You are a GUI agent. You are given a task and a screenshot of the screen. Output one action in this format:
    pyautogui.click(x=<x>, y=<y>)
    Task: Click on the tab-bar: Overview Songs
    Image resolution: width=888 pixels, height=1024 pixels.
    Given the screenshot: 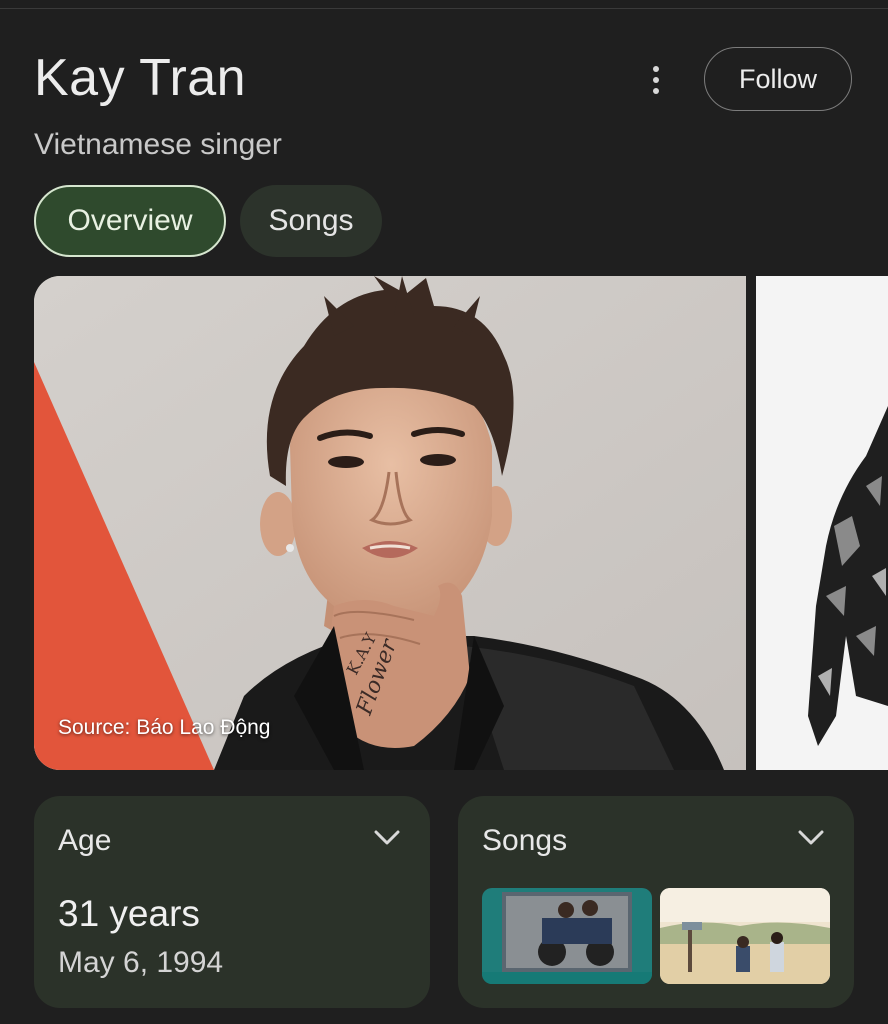 What is the action you would take?
    pyautogui.click(x=208, y=221)
    